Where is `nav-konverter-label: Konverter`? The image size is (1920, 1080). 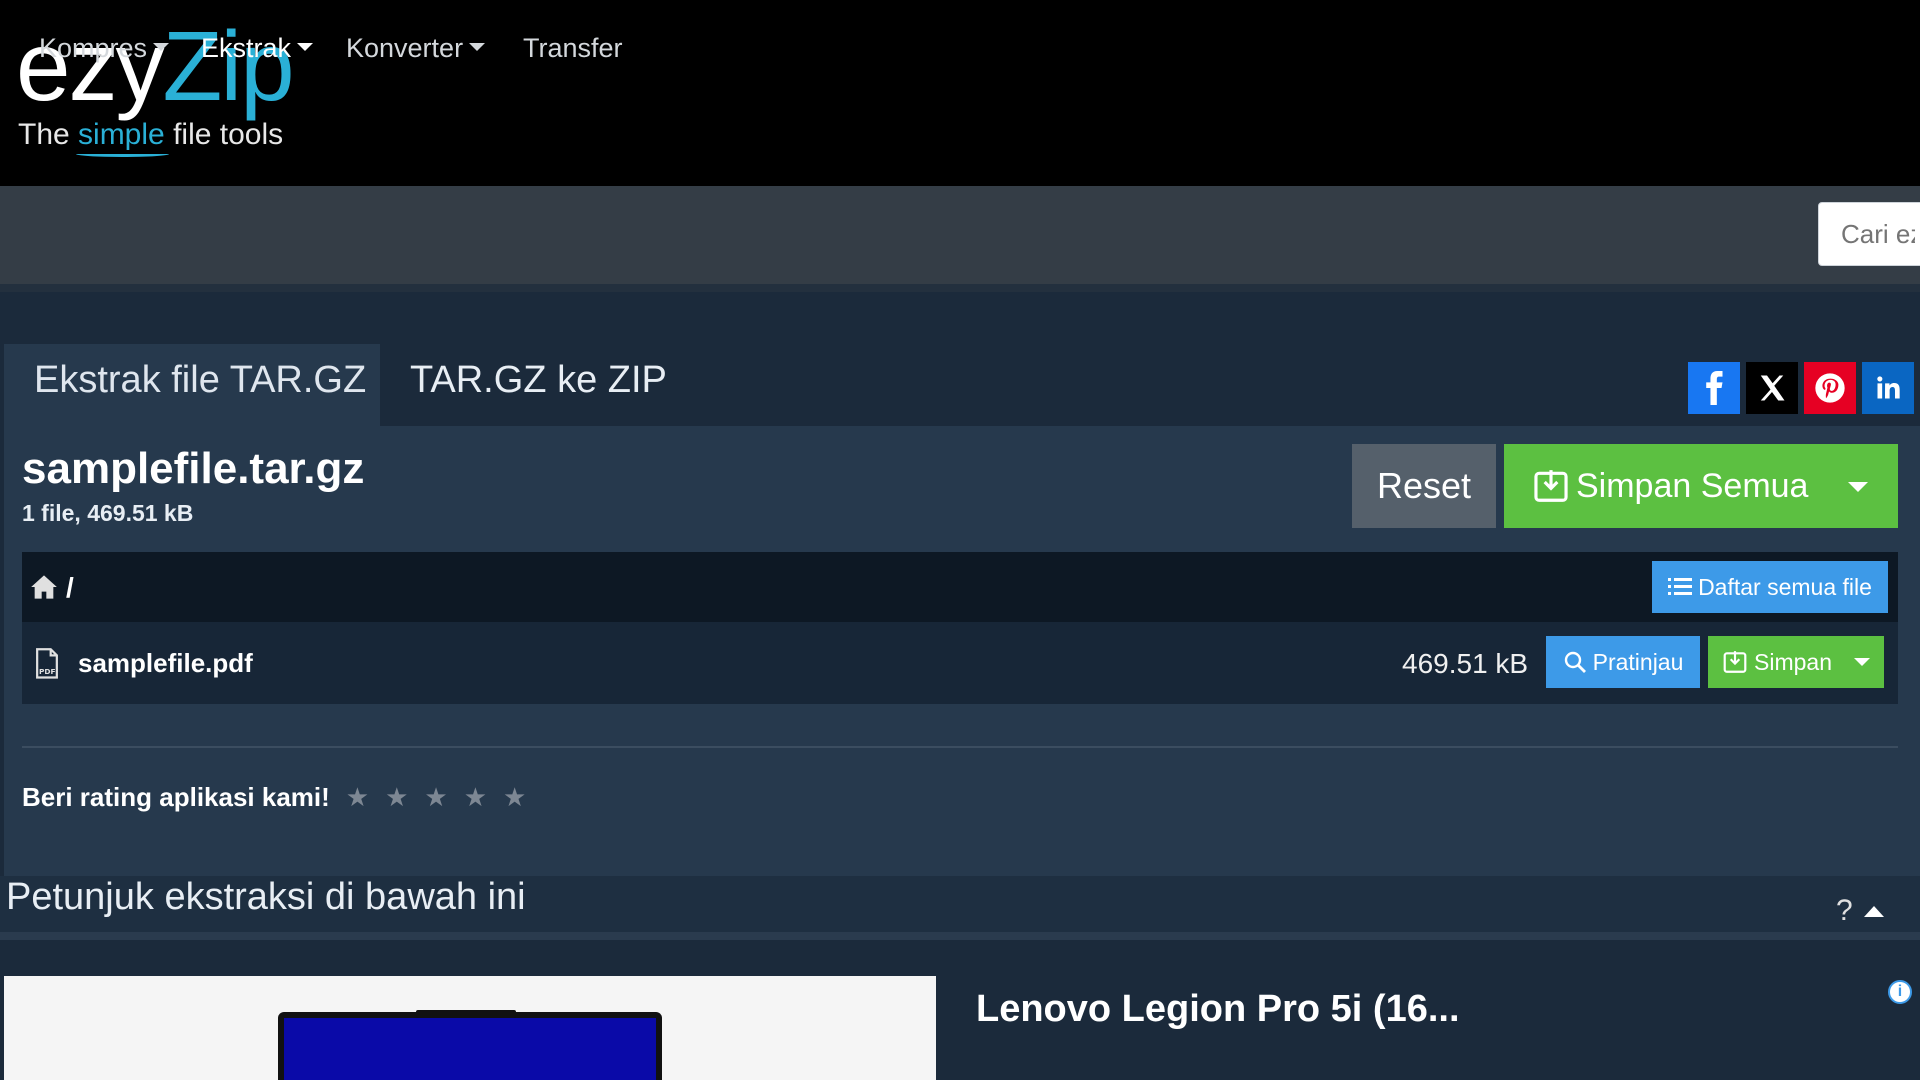
nav-konverter-label: Konverter is located at coordinates (405, 48).